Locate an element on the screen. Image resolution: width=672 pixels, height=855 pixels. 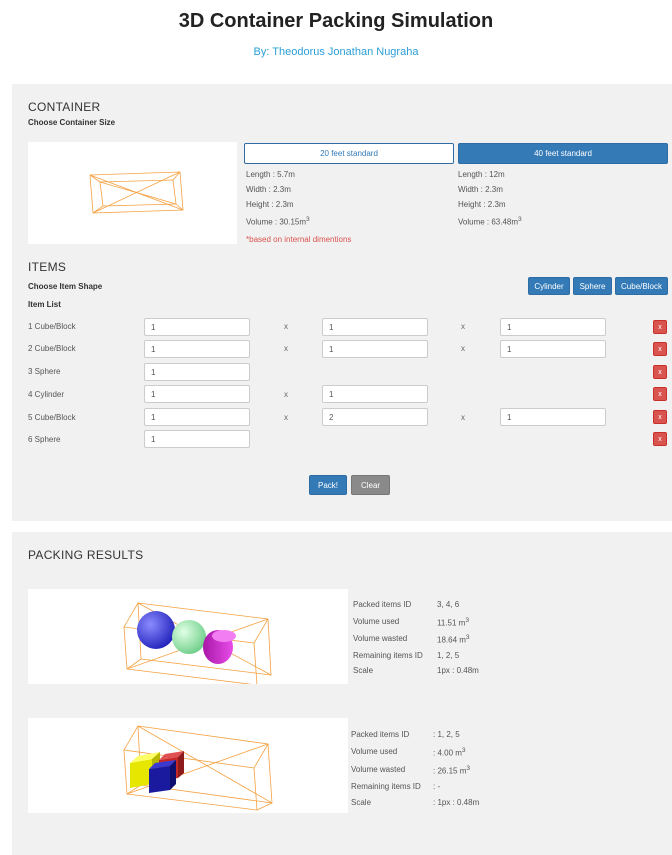
container-40ft-height: Height : 2.3m is located at coordinates (482, 204).